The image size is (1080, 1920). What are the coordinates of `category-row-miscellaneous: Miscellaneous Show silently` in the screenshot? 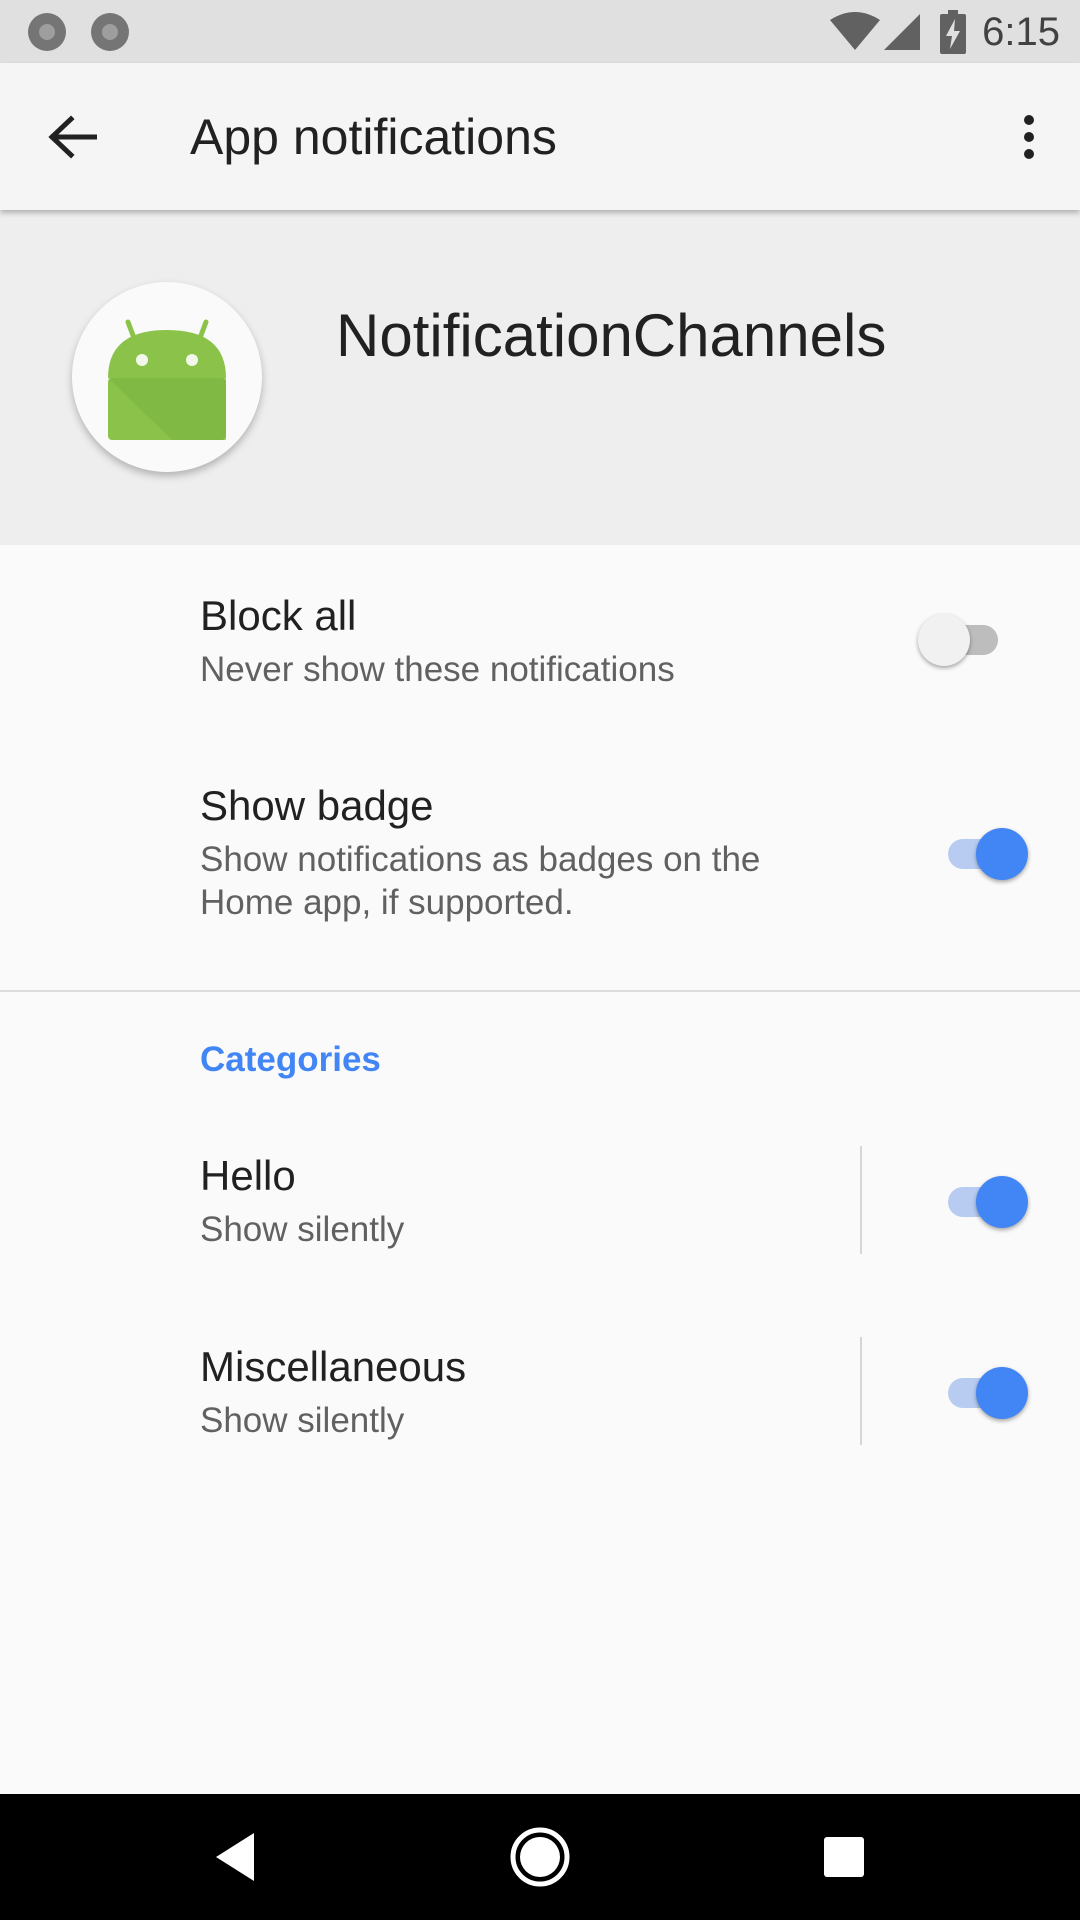 It's located at (540, 1393).